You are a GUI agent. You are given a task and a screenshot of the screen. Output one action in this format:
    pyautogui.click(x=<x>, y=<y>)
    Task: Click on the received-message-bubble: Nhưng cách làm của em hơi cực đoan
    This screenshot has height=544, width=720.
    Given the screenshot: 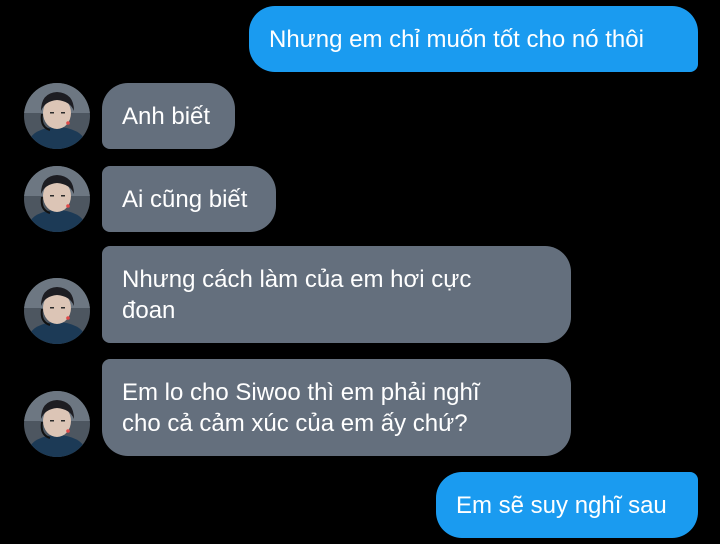 What is the action you would take?
    pyautogui.click(x=336, y=294)
    